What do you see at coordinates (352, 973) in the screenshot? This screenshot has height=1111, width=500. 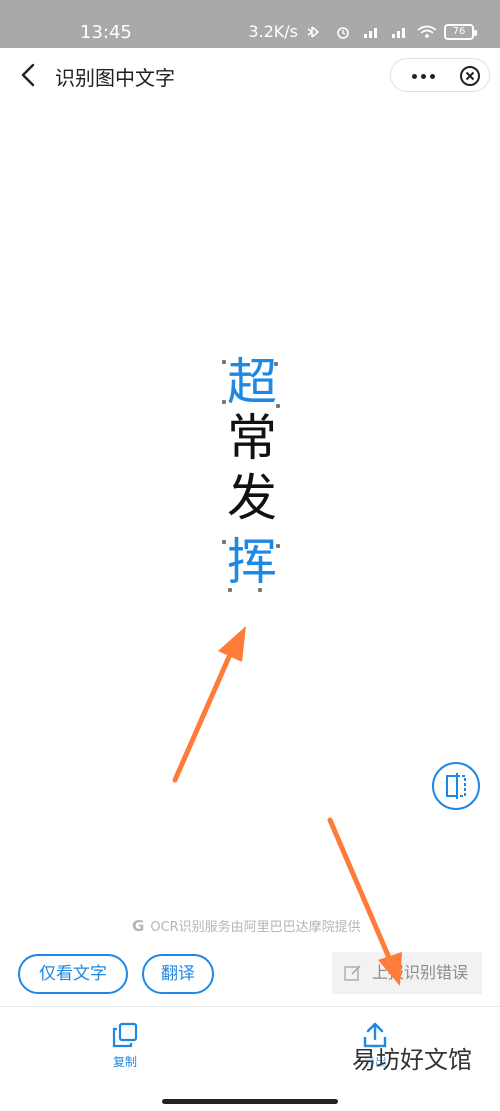 I see `edit-icon` at bounding box center [352, 973].